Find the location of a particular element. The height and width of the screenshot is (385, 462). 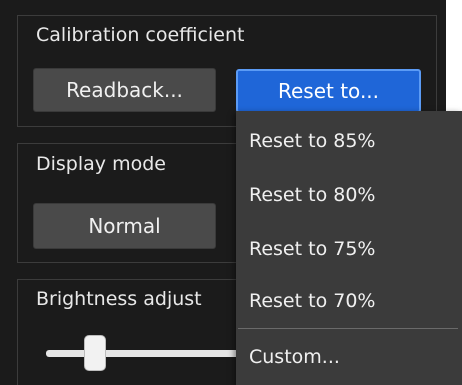

brightness-title: Brightness adjust is located at coordinates (119, 299).